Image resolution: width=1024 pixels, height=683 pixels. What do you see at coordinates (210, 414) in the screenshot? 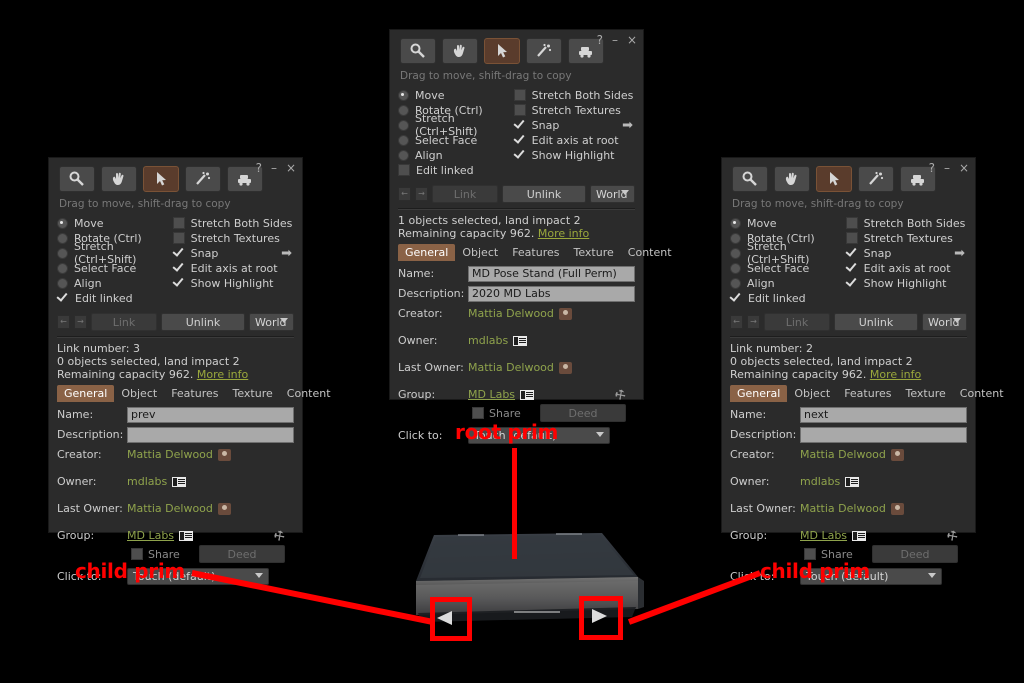
I see `name-input: prev` at bounding box center [210, 414].